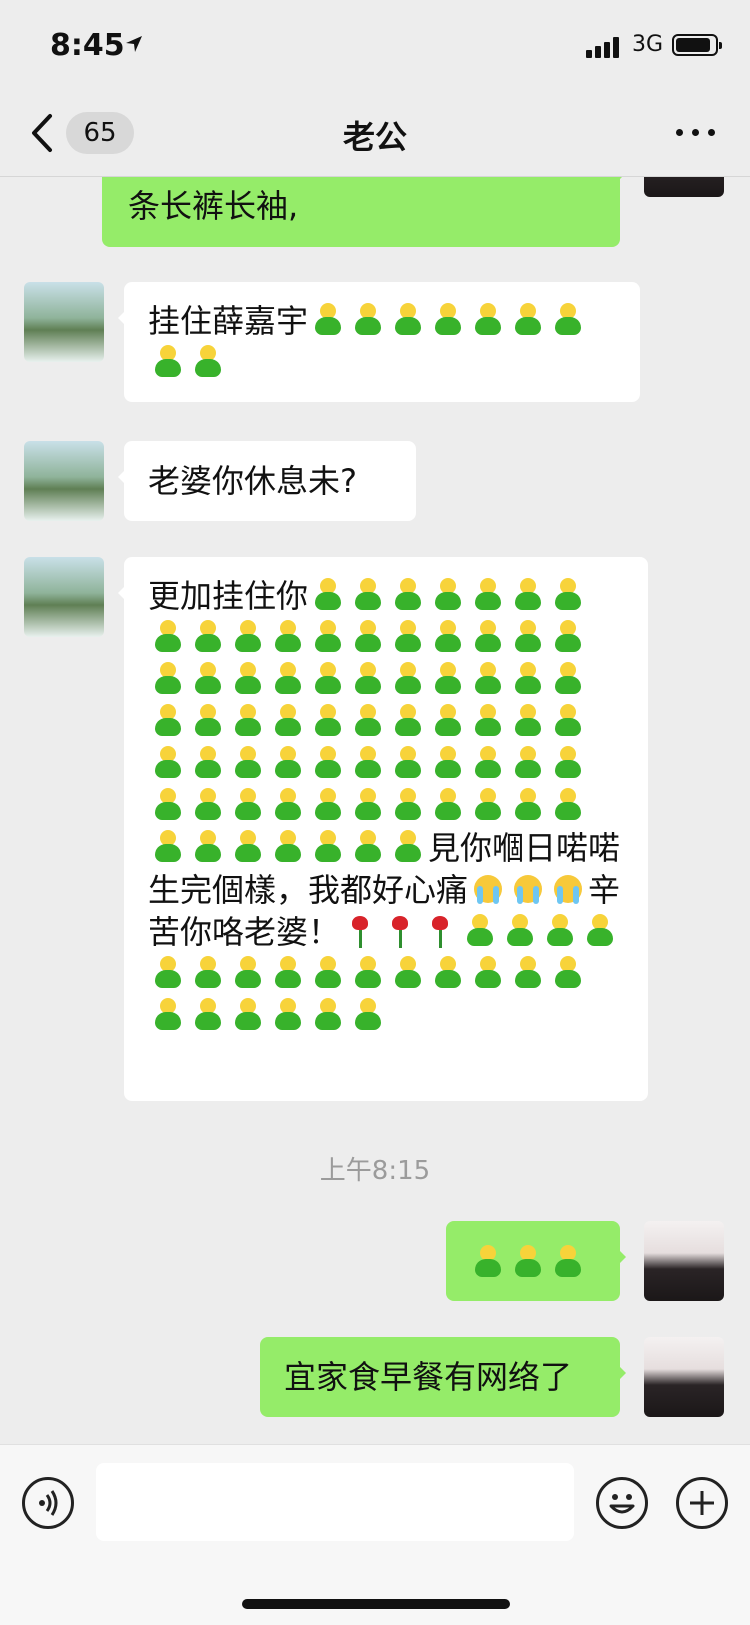 This screenshot has width=750, height=1625. What do you see at coordinates (48, 1503) in the screenshot?
I see `voice-input-icon` at bounding box center [48, 1503].